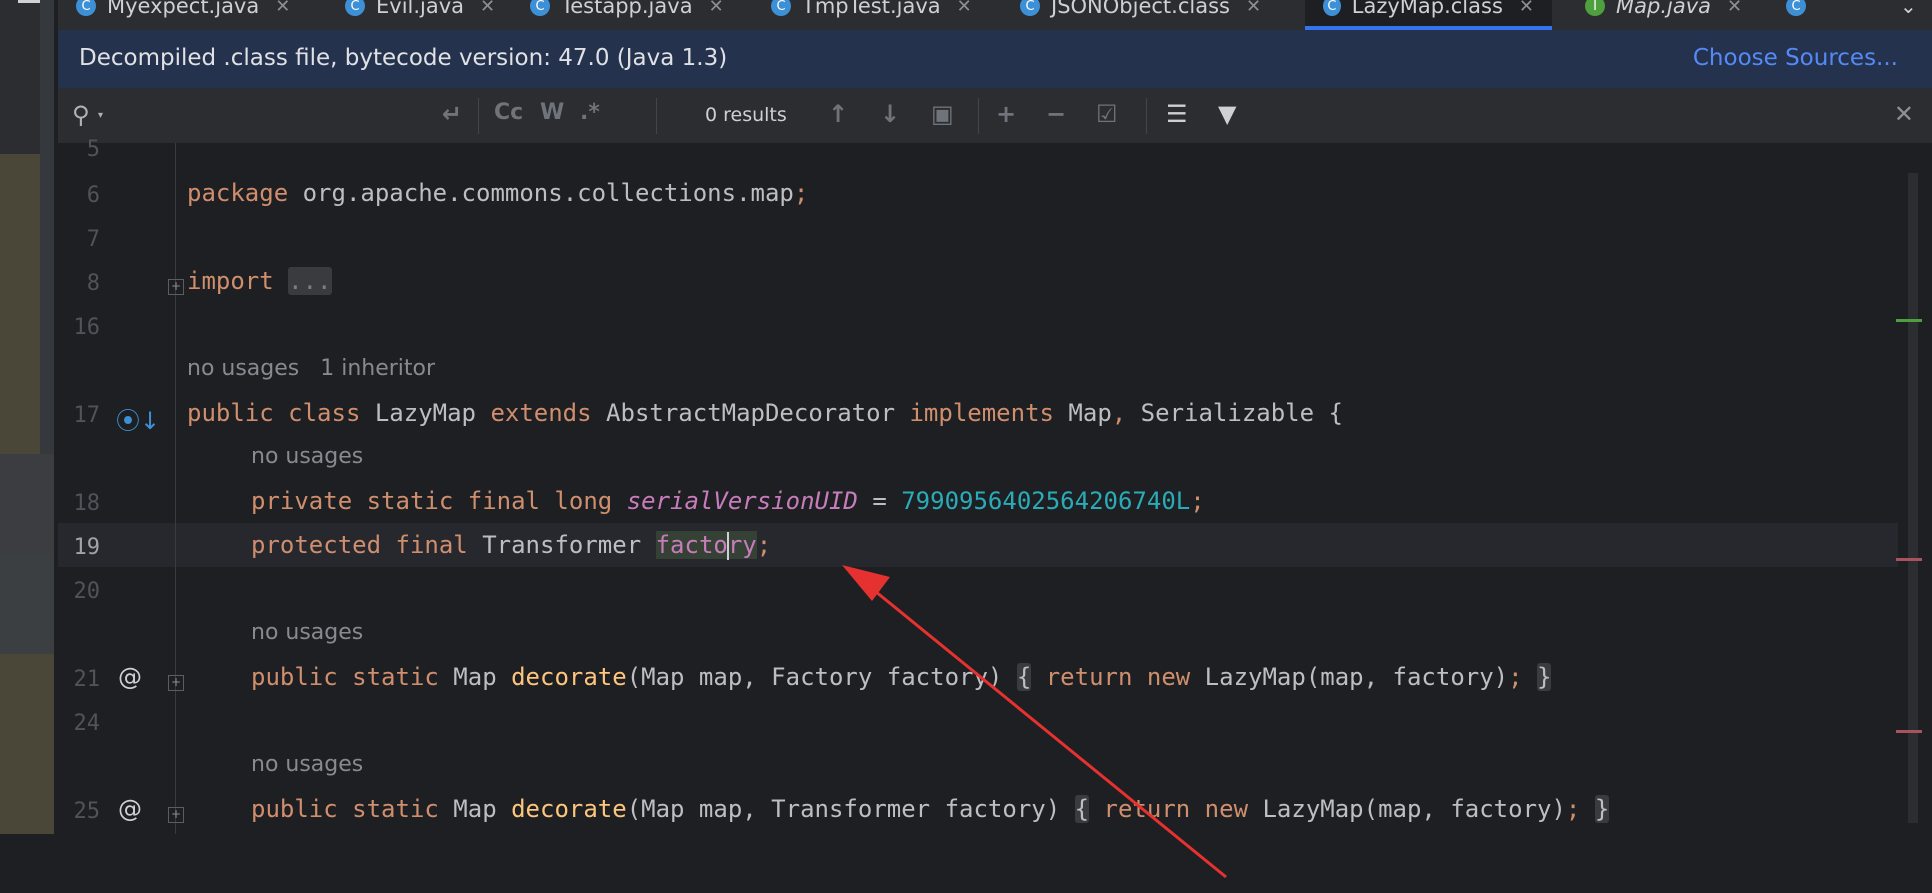 The image size is (1932, 893). Describe the element at coordinates (1056, 114) in the screenshot. I see `remove-occurrence-icon: −` at that location.